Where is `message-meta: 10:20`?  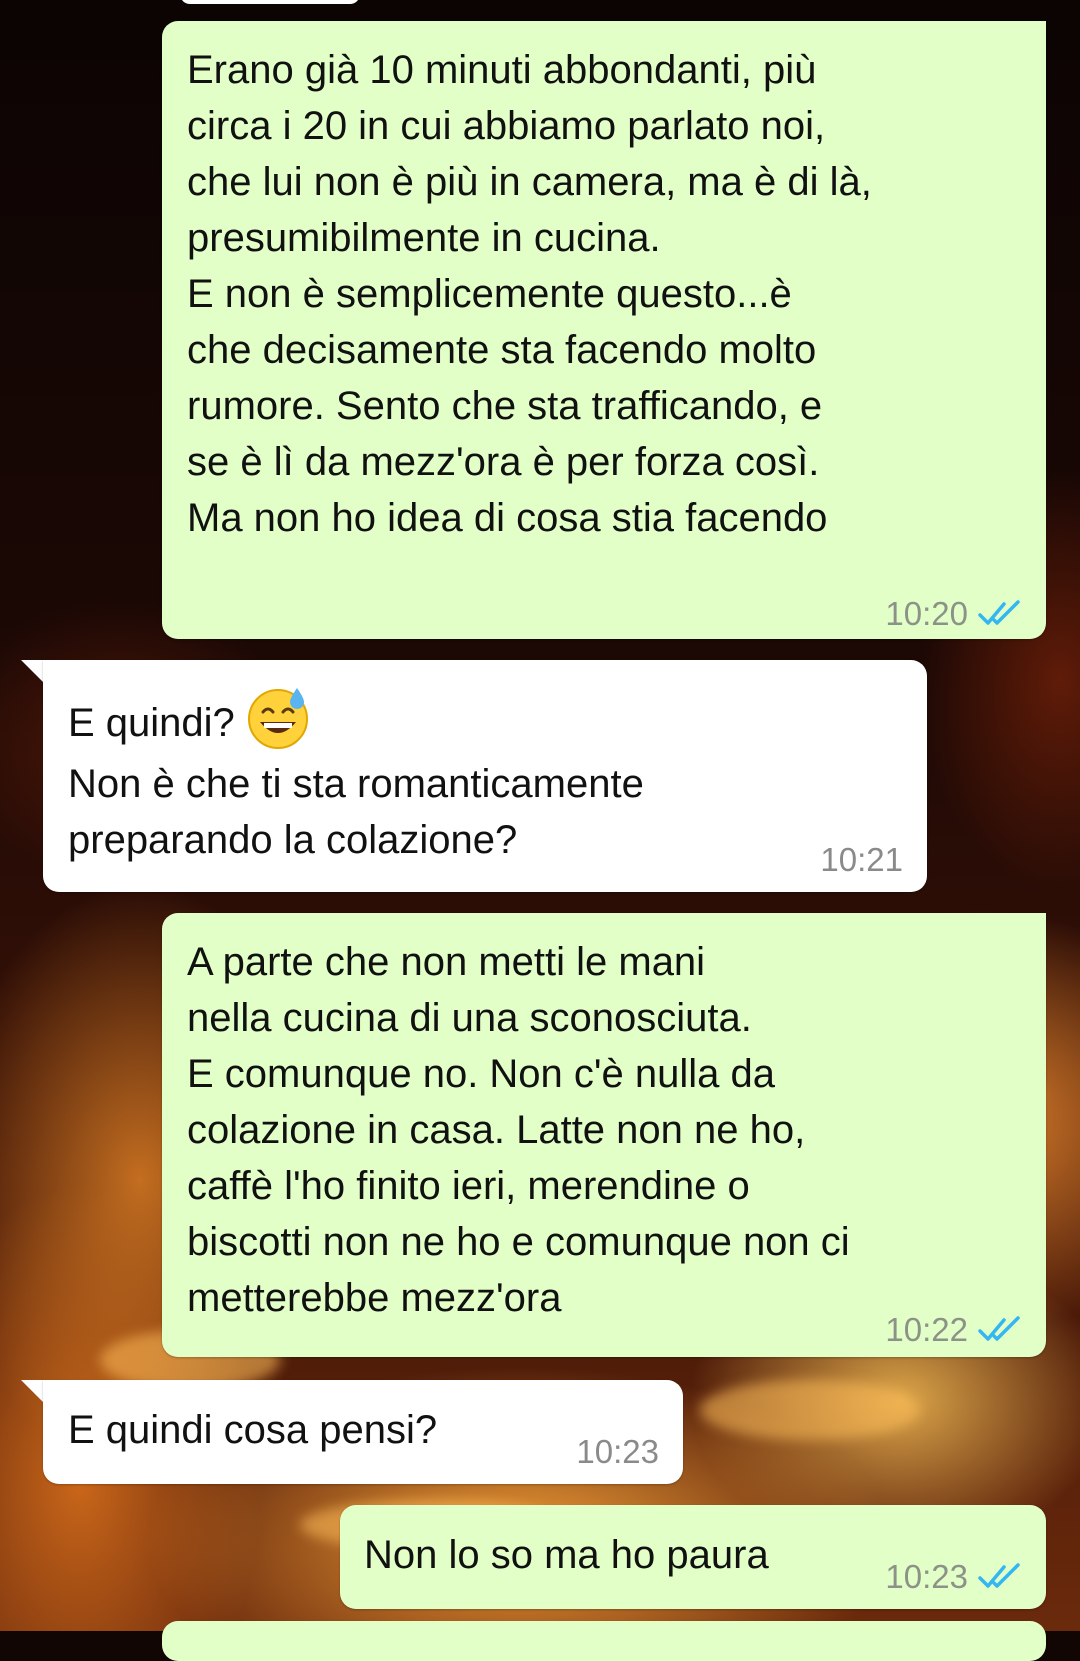
message-meta: 10:20 is located at coordinates (953, 614).